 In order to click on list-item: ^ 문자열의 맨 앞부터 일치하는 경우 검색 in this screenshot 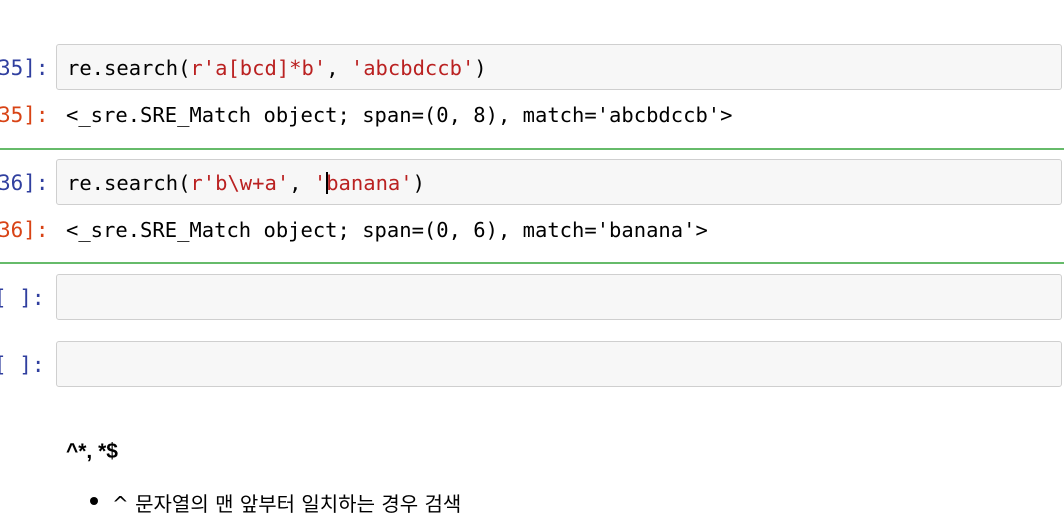, I will do `click(275, 502)`.